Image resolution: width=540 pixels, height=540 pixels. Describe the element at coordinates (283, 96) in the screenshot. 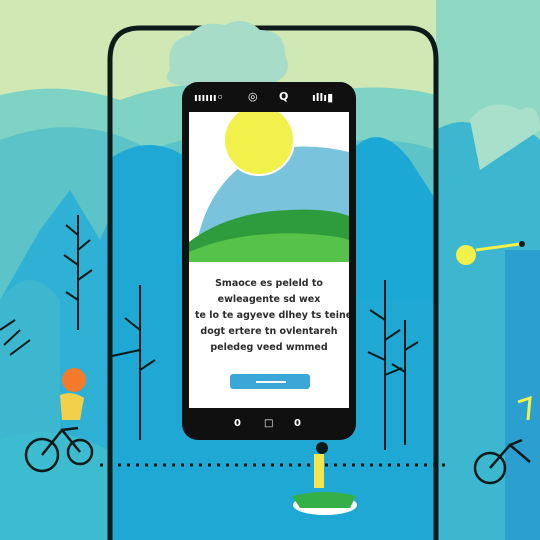

I see `search-icon: Q` at that location.